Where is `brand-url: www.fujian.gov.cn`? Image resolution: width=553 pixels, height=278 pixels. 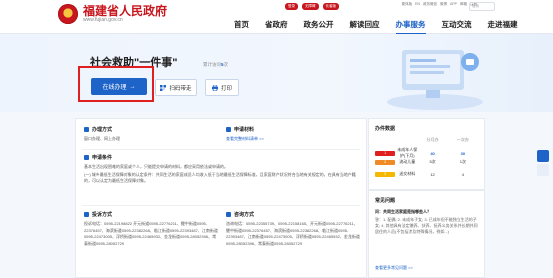 brand-url: www.fujian.gov.cn is located at coordinates (103, 19).